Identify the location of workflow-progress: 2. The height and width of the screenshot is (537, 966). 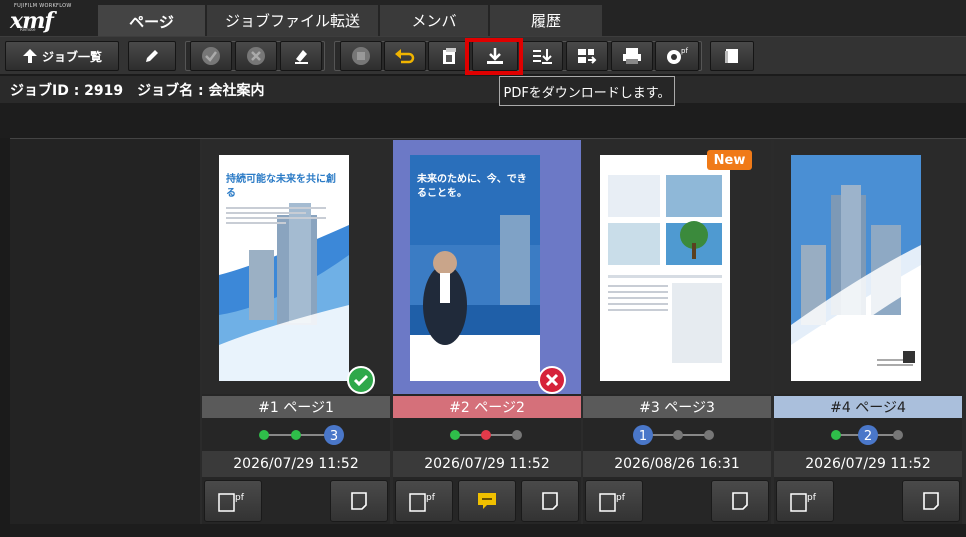
(867, 435).